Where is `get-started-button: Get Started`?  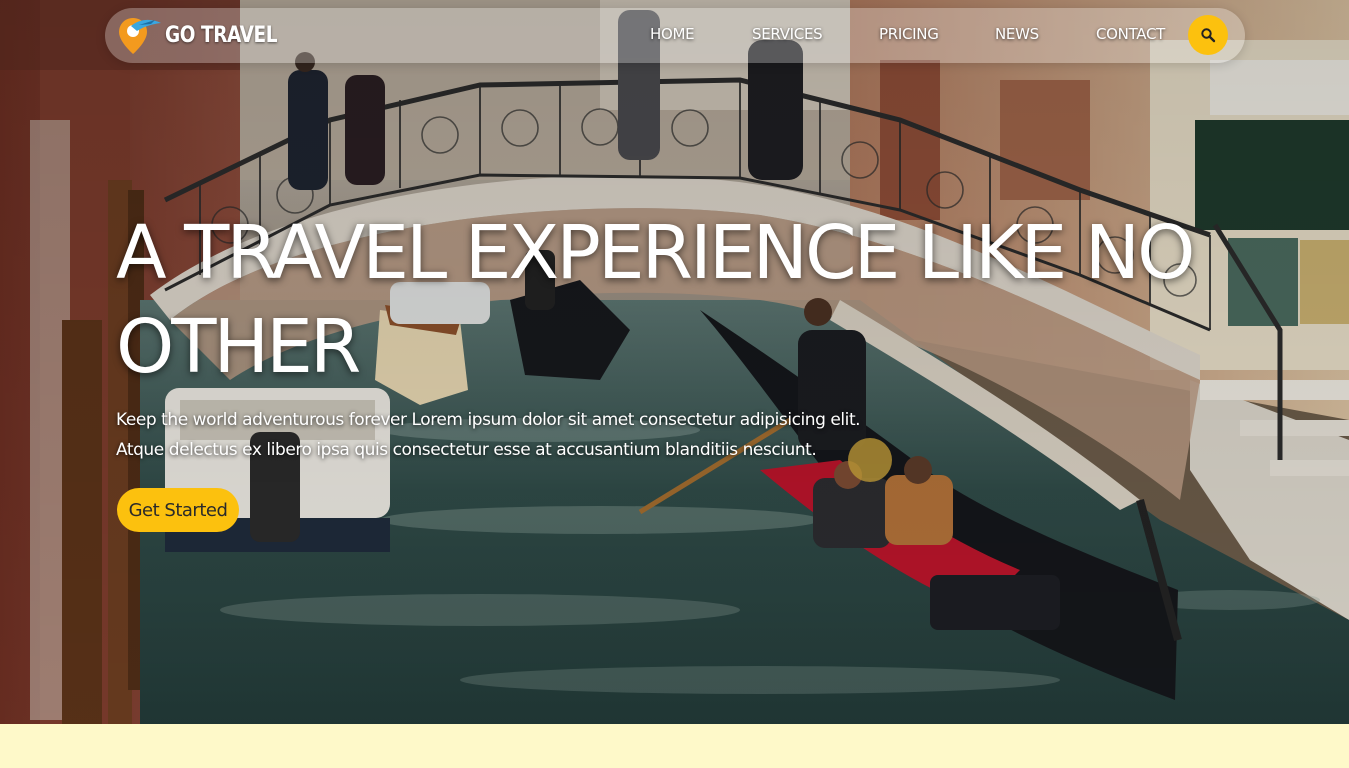
get-started-button: Get Started is located at coordinates (178, 510).